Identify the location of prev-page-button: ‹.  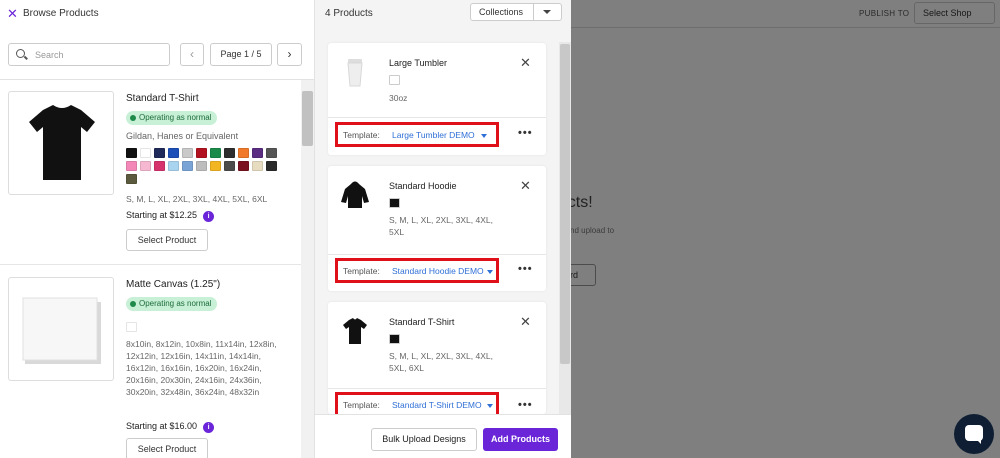
(192, 54).